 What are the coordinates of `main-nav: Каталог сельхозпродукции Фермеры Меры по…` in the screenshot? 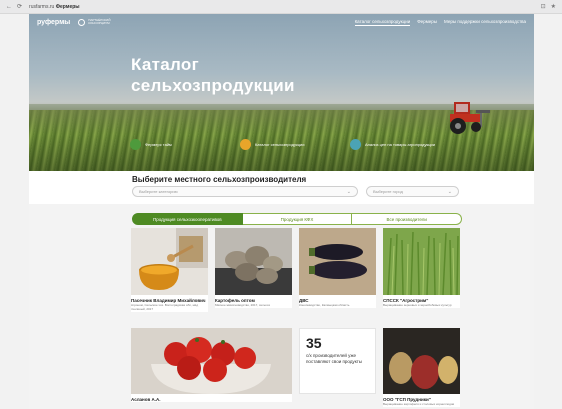 It's located at (440, 22).